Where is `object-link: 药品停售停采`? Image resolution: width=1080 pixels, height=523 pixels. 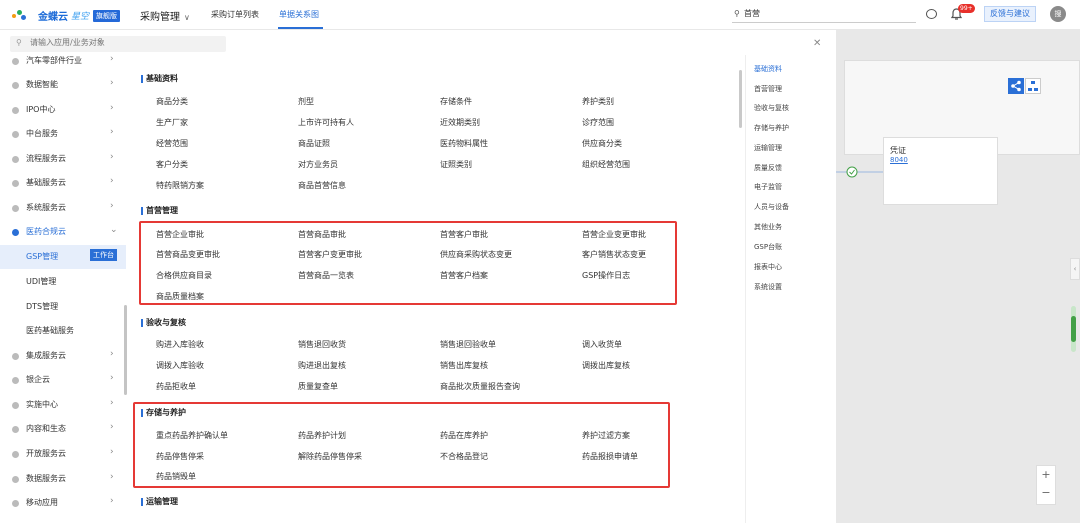 object-link: 药品停售停采 is located at coordinates (180, 456).